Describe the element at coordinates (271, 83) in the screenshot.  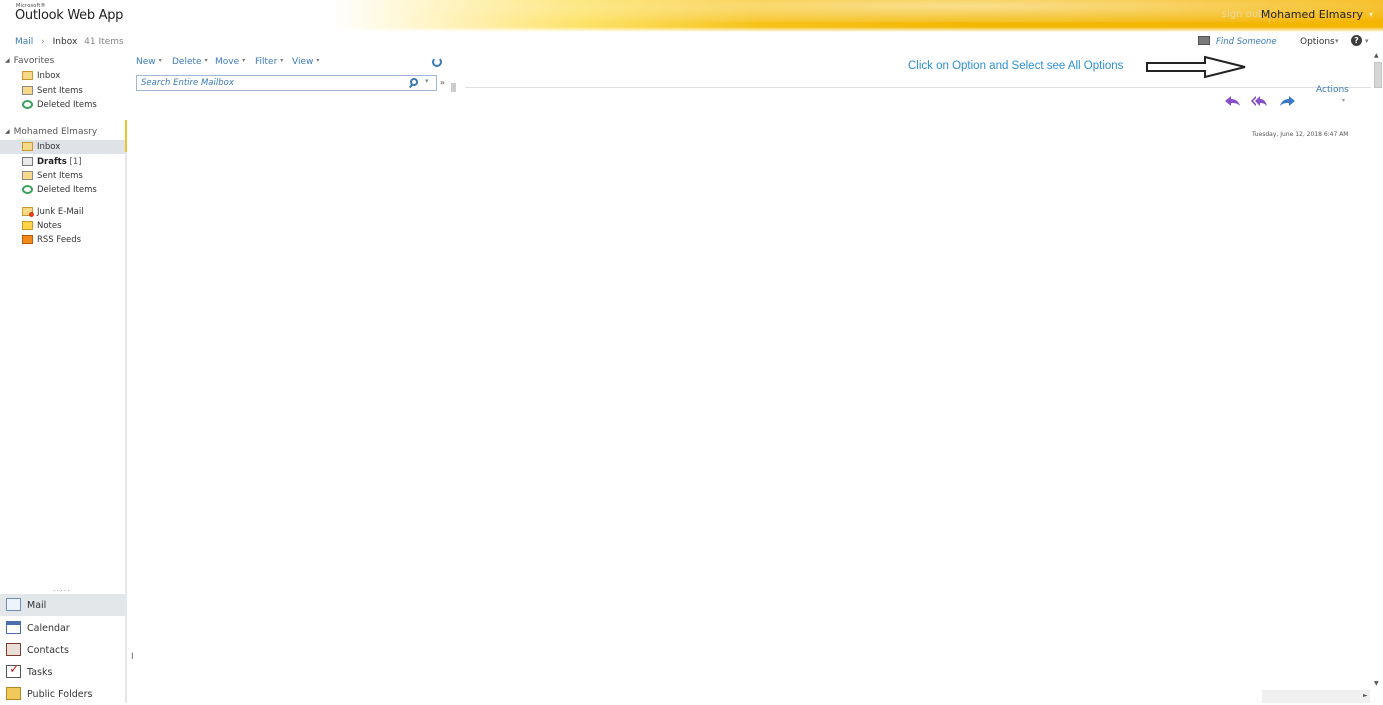
I see `search-input` at that location.